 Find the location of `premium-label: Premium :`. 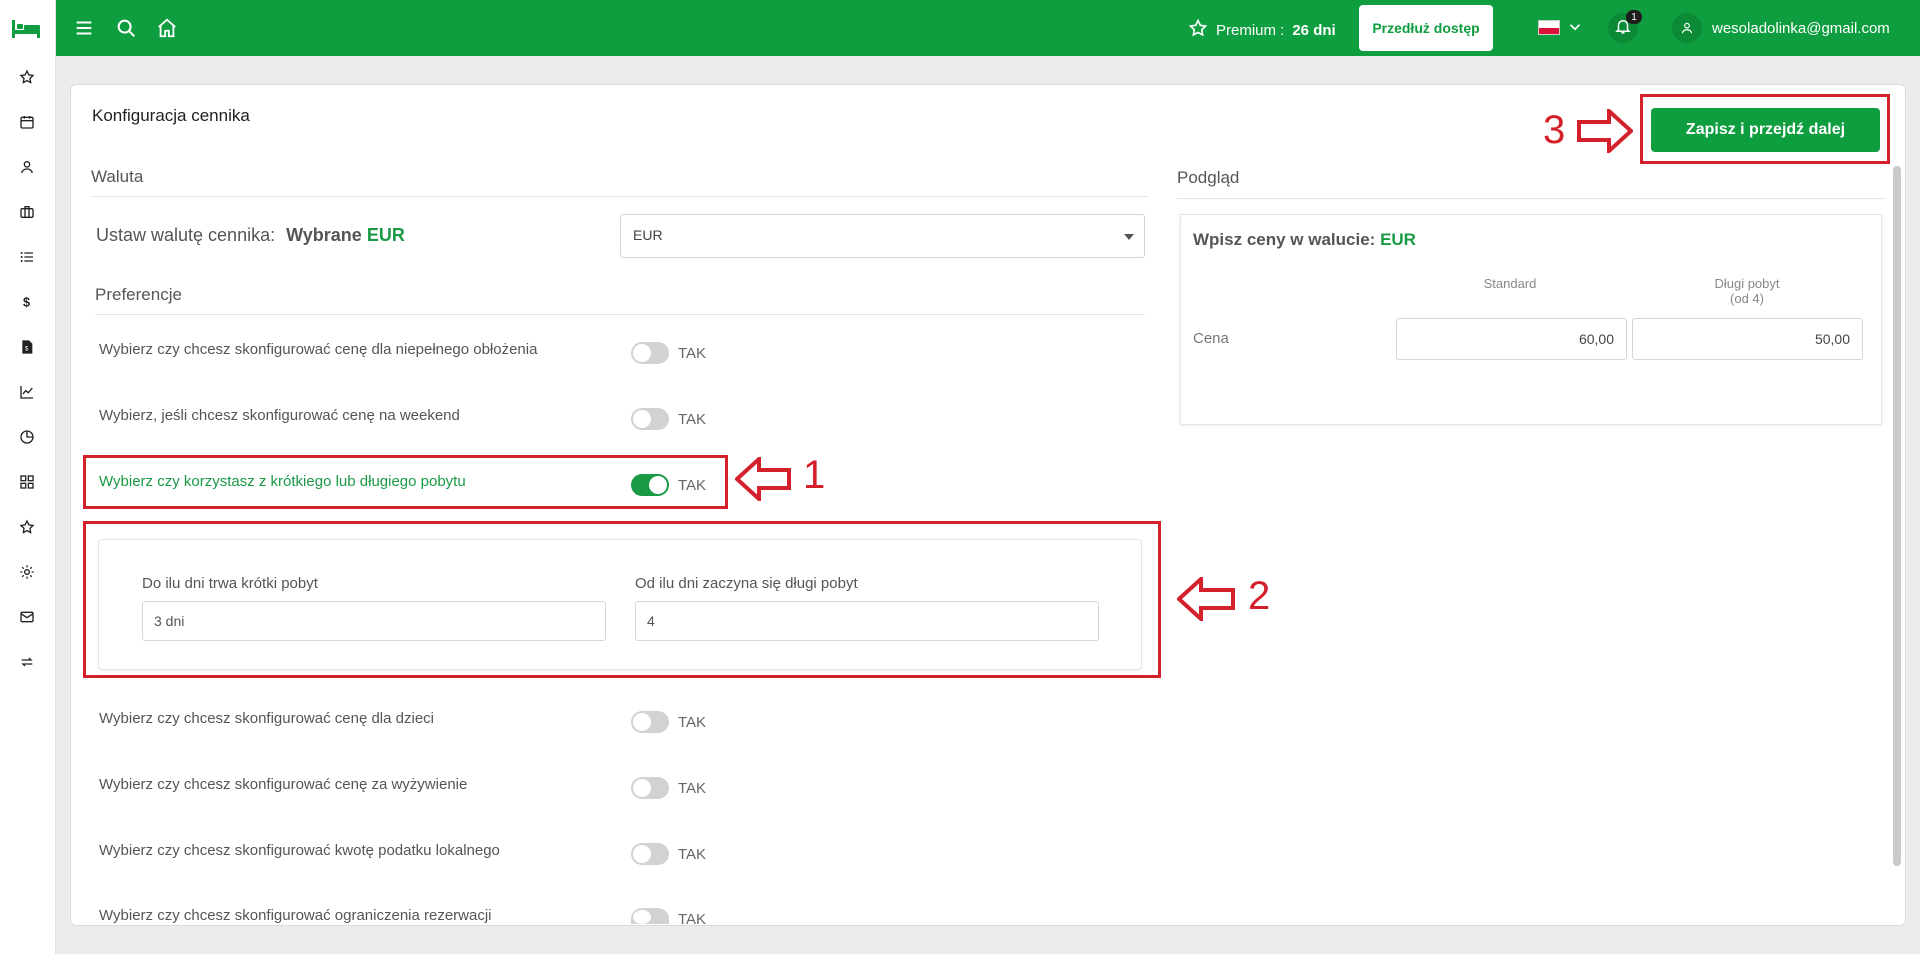

premium-label: Premium : is located at coordinates (1250, 30).